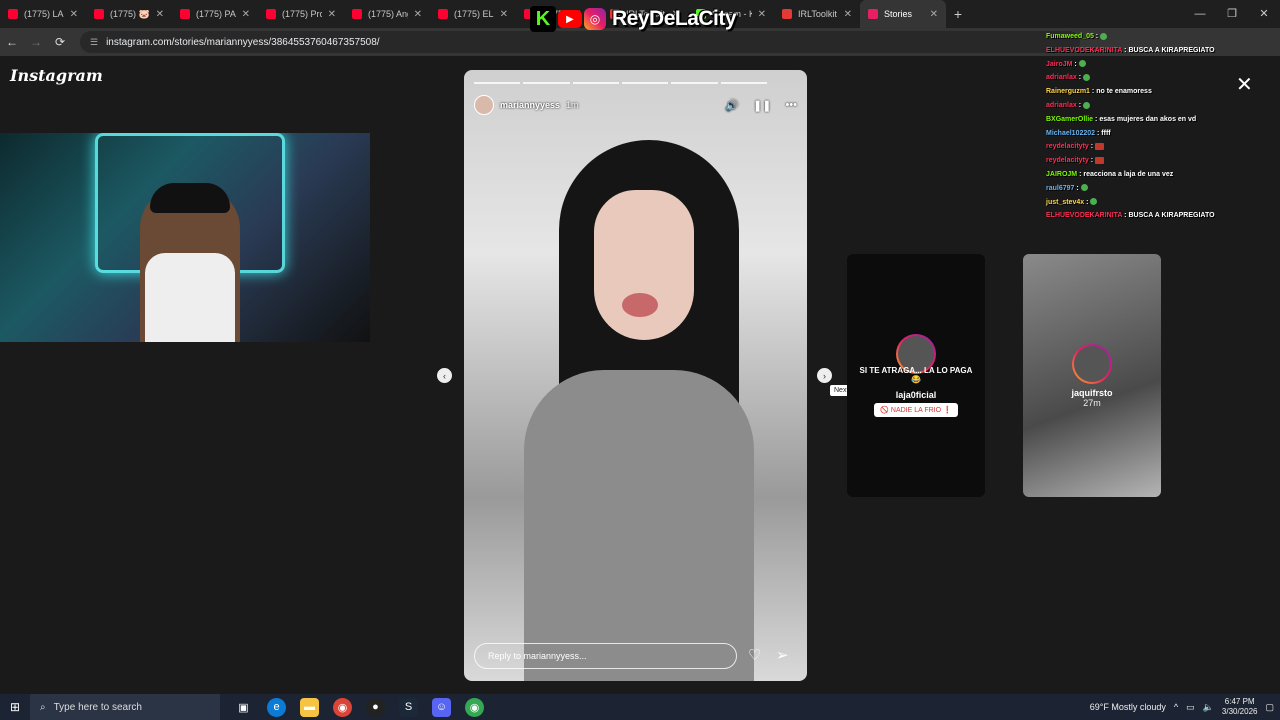  I want to click on file-explorer-icon: ▬, so click(309, 707).